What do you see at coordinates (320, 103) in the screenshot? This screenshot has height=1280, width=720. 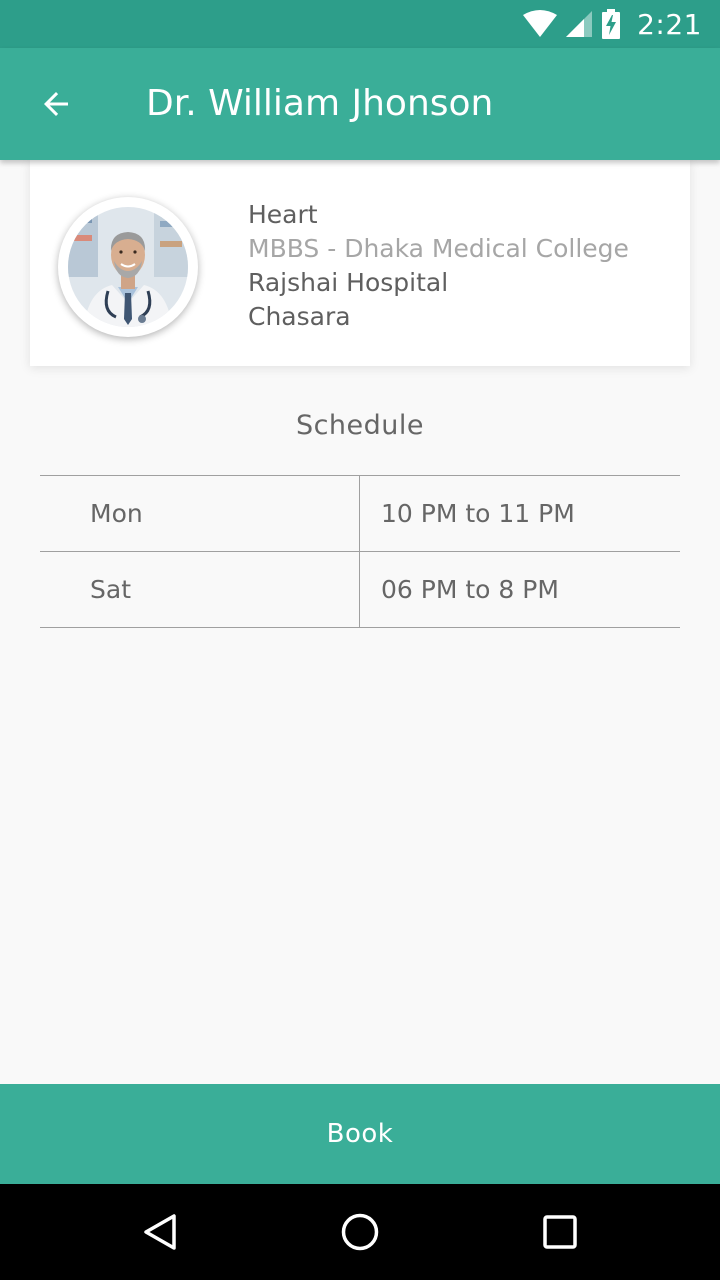 I see `page-title: Dr. William Jhonson` at bounding box center [320, 103].